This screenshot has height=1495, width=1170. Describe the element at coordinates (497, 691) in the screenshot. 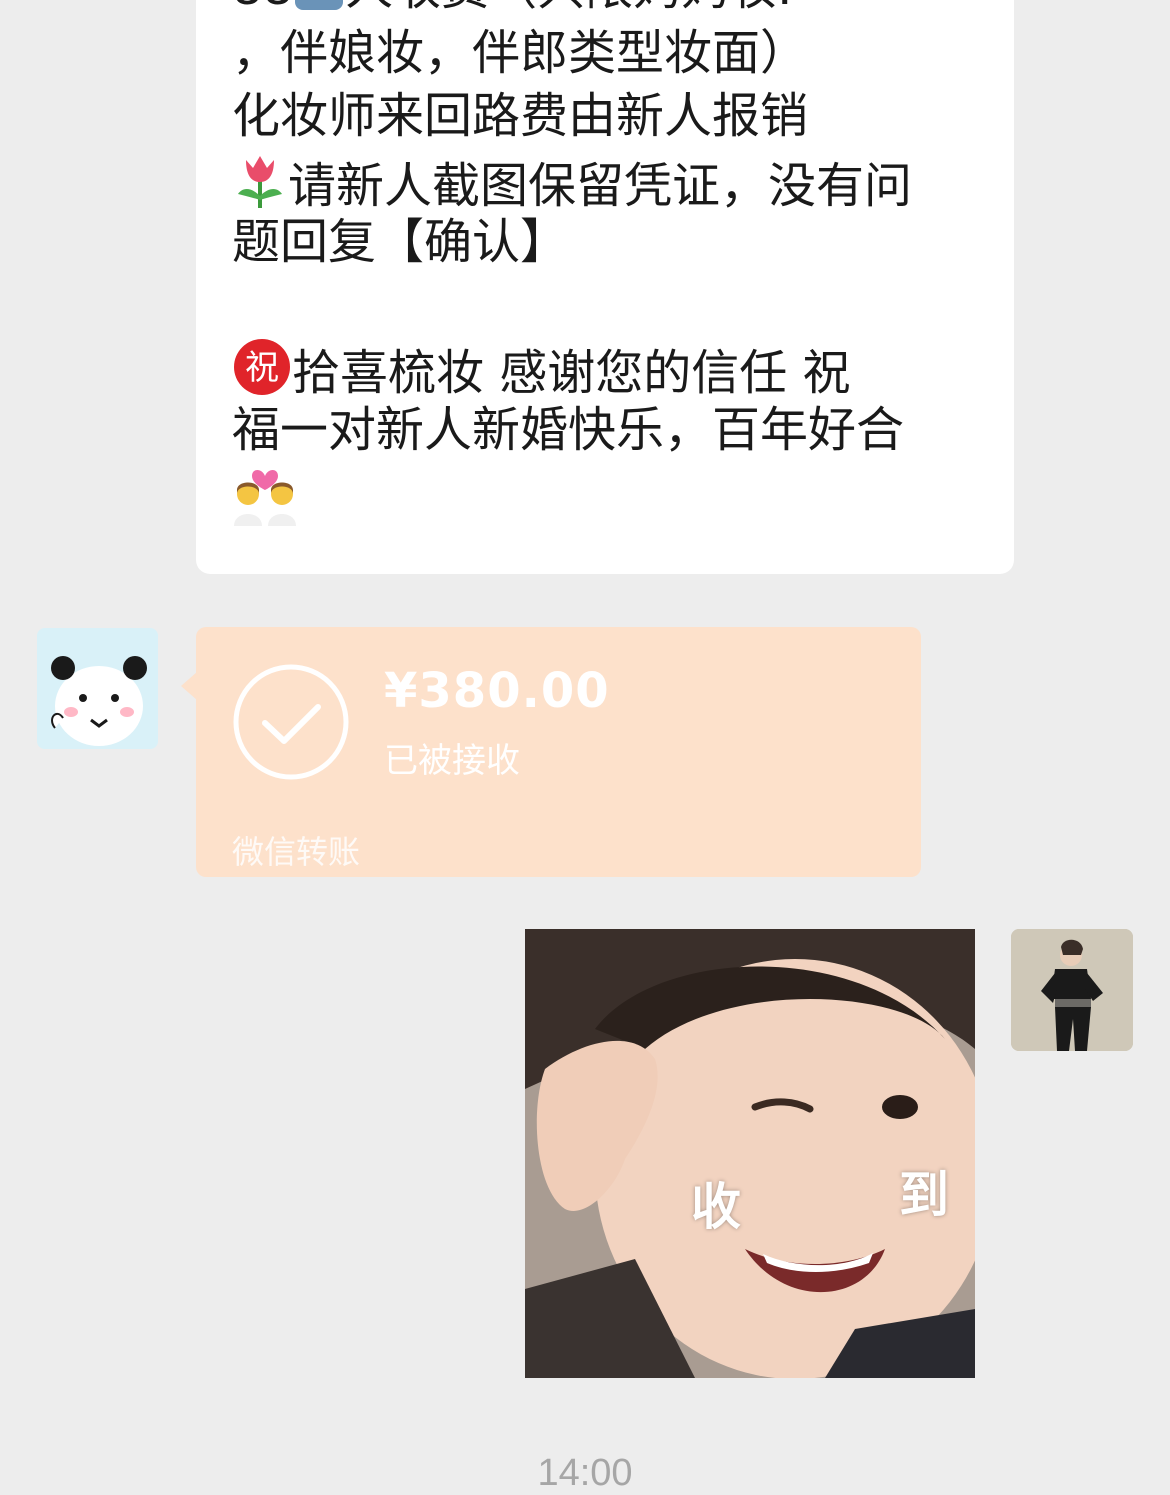

I see `transfer-amount: ¥380.00` at that location.